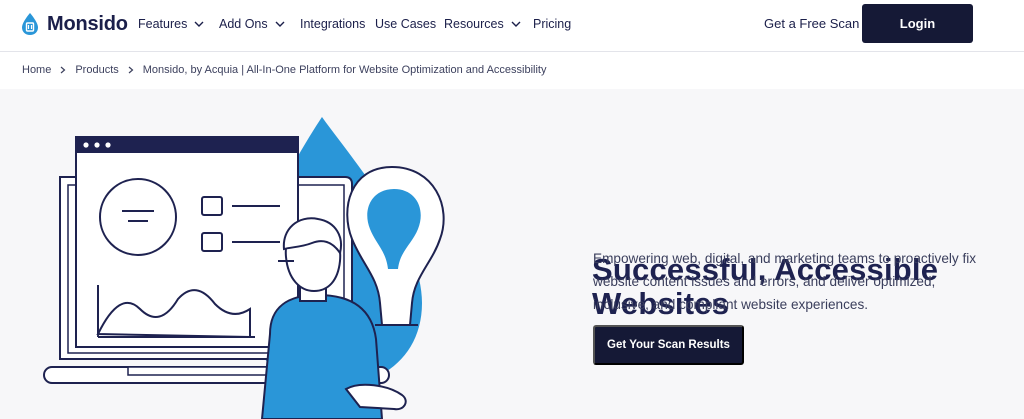 The width and height of the screenshot is (1024, 419). Describe the element at coordinates (96, 70) in the screenshot. I see `breadcrumb-products: Products` at that location.